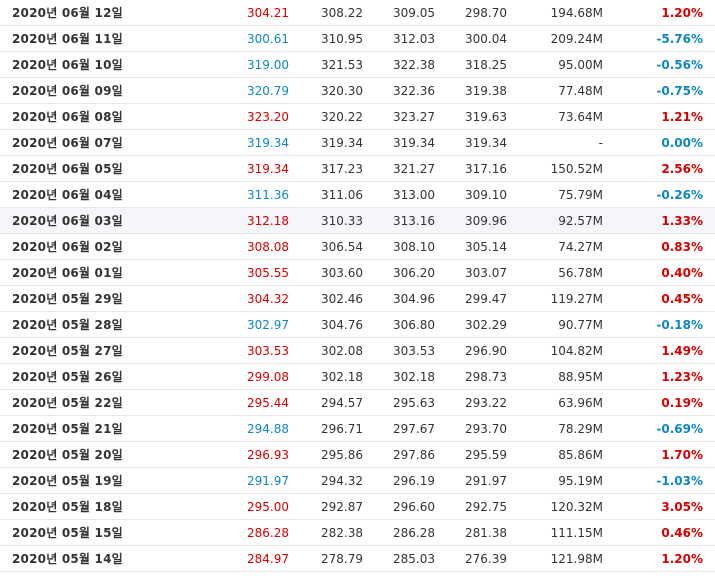 This screenshot has width=715, height=578. What do you see at coordinates (76, 142) in the screenshot?
I see `date-cell: 2020년 06월 07일` at bounding box center [76, 142].